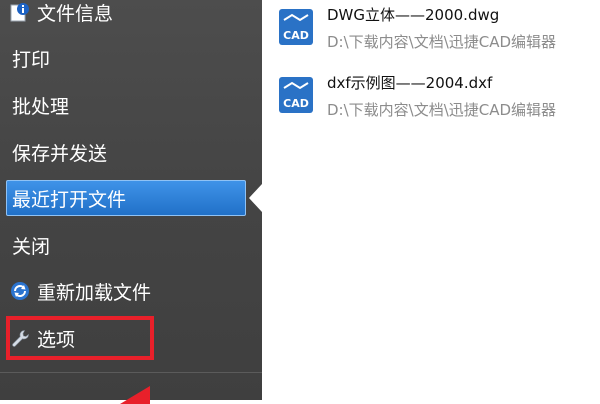  What do you see at coordinates (131, 245) in the screenshot?
I see `menu-item-close: 关闭` at bounding box center [131, 245].